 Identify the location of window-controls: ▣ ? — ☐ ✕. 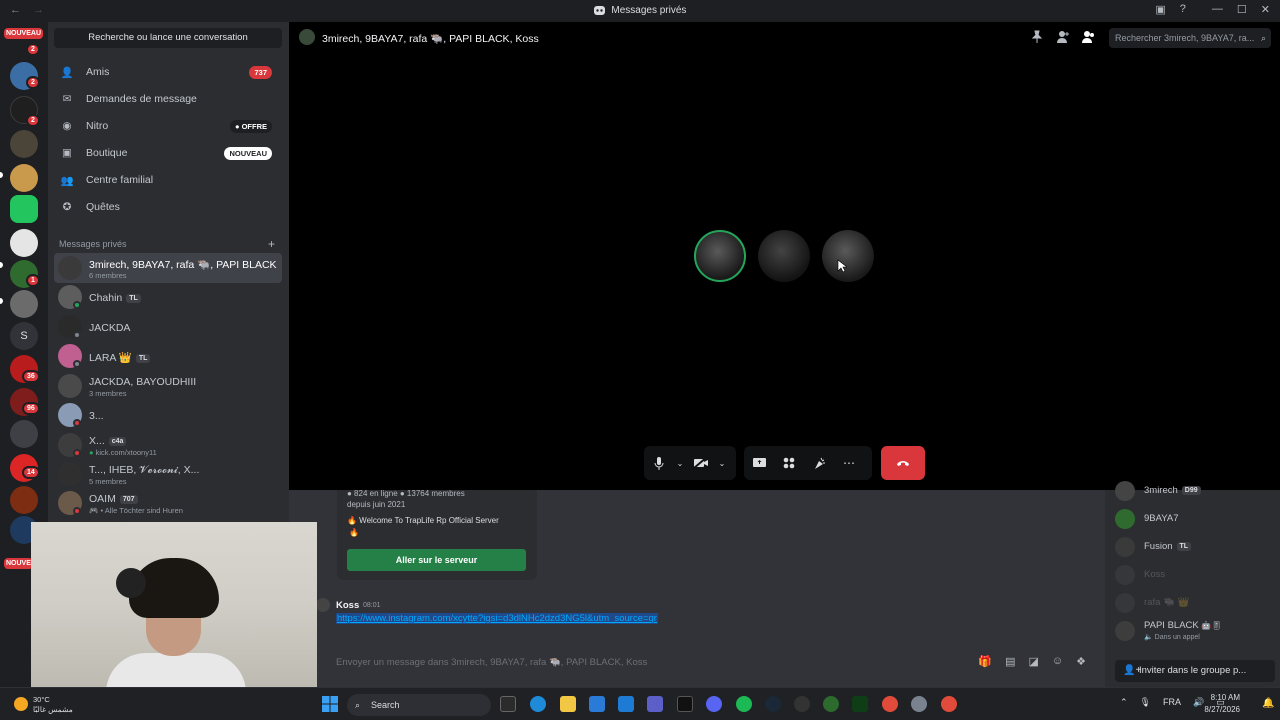
(1212, 9).